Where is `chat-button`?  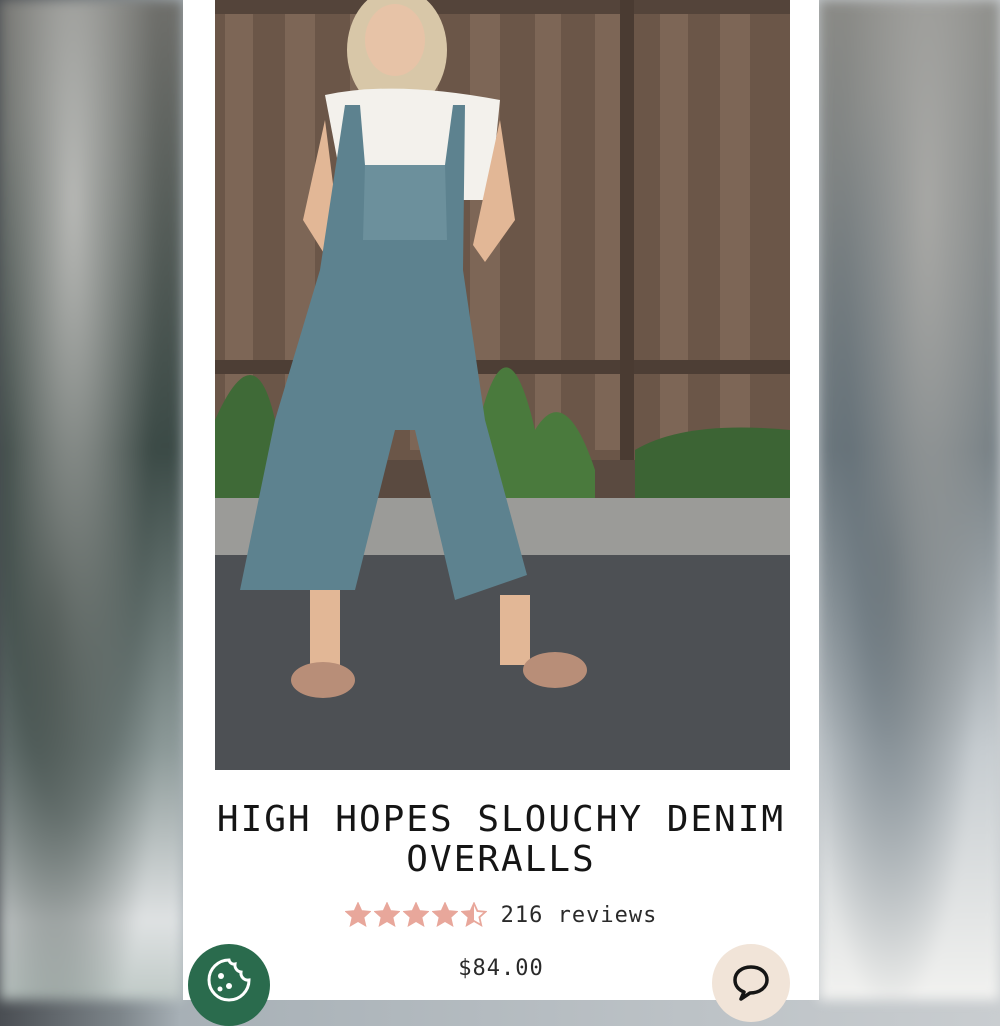
chat-button is located at coordinates (751, 983).